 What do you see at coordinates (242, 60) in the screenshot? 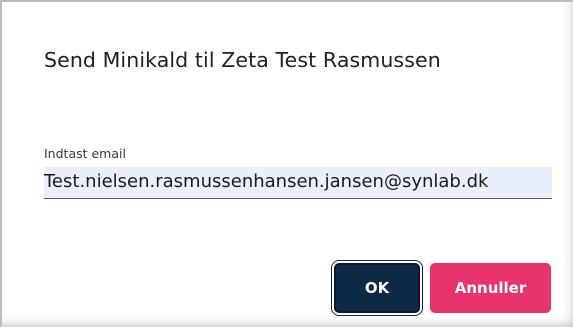
I see `dialog-title: Send Minikald til Zeta Test Rasmussen` at bounding box center [242, 60].